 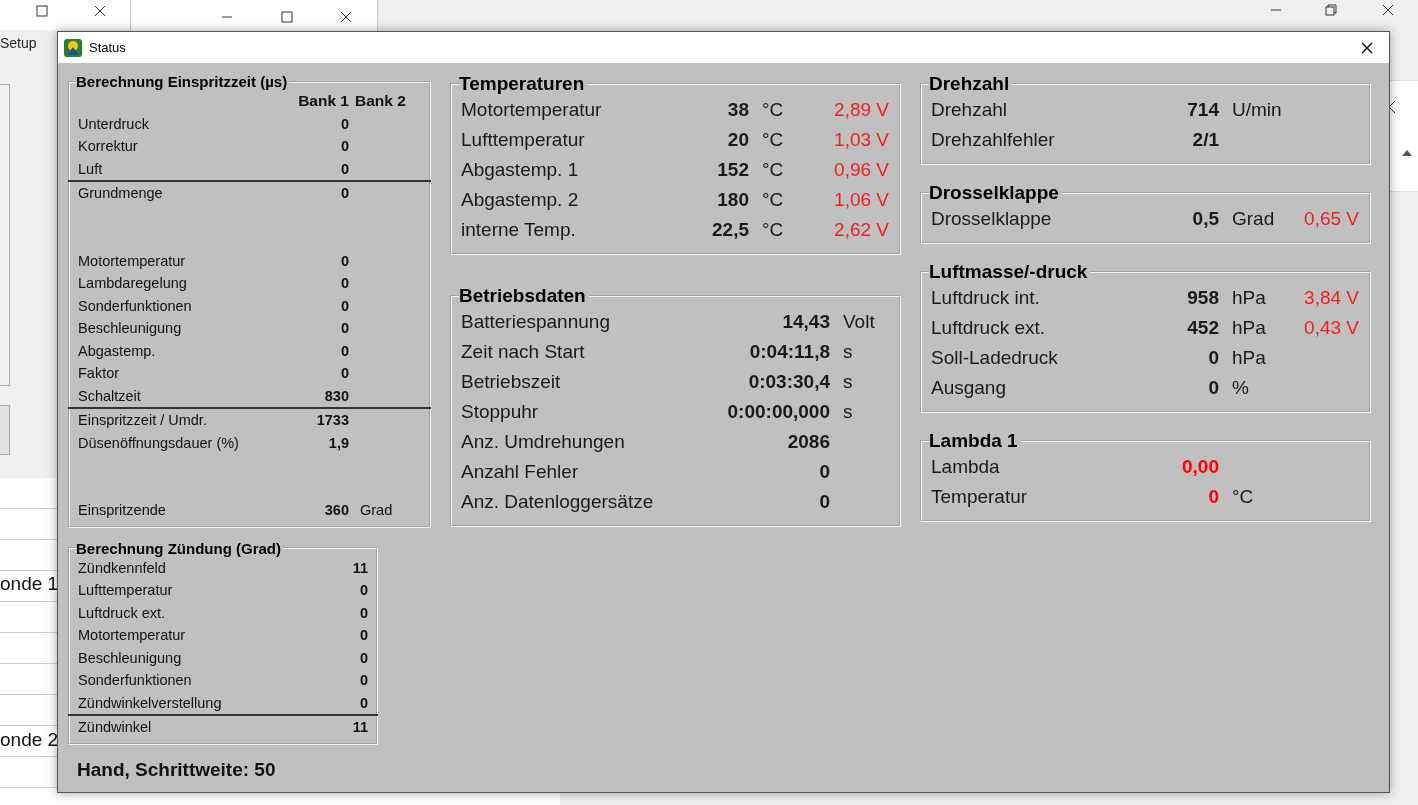 I want to click on menu-item: Setup, so click(x=18, y=43).